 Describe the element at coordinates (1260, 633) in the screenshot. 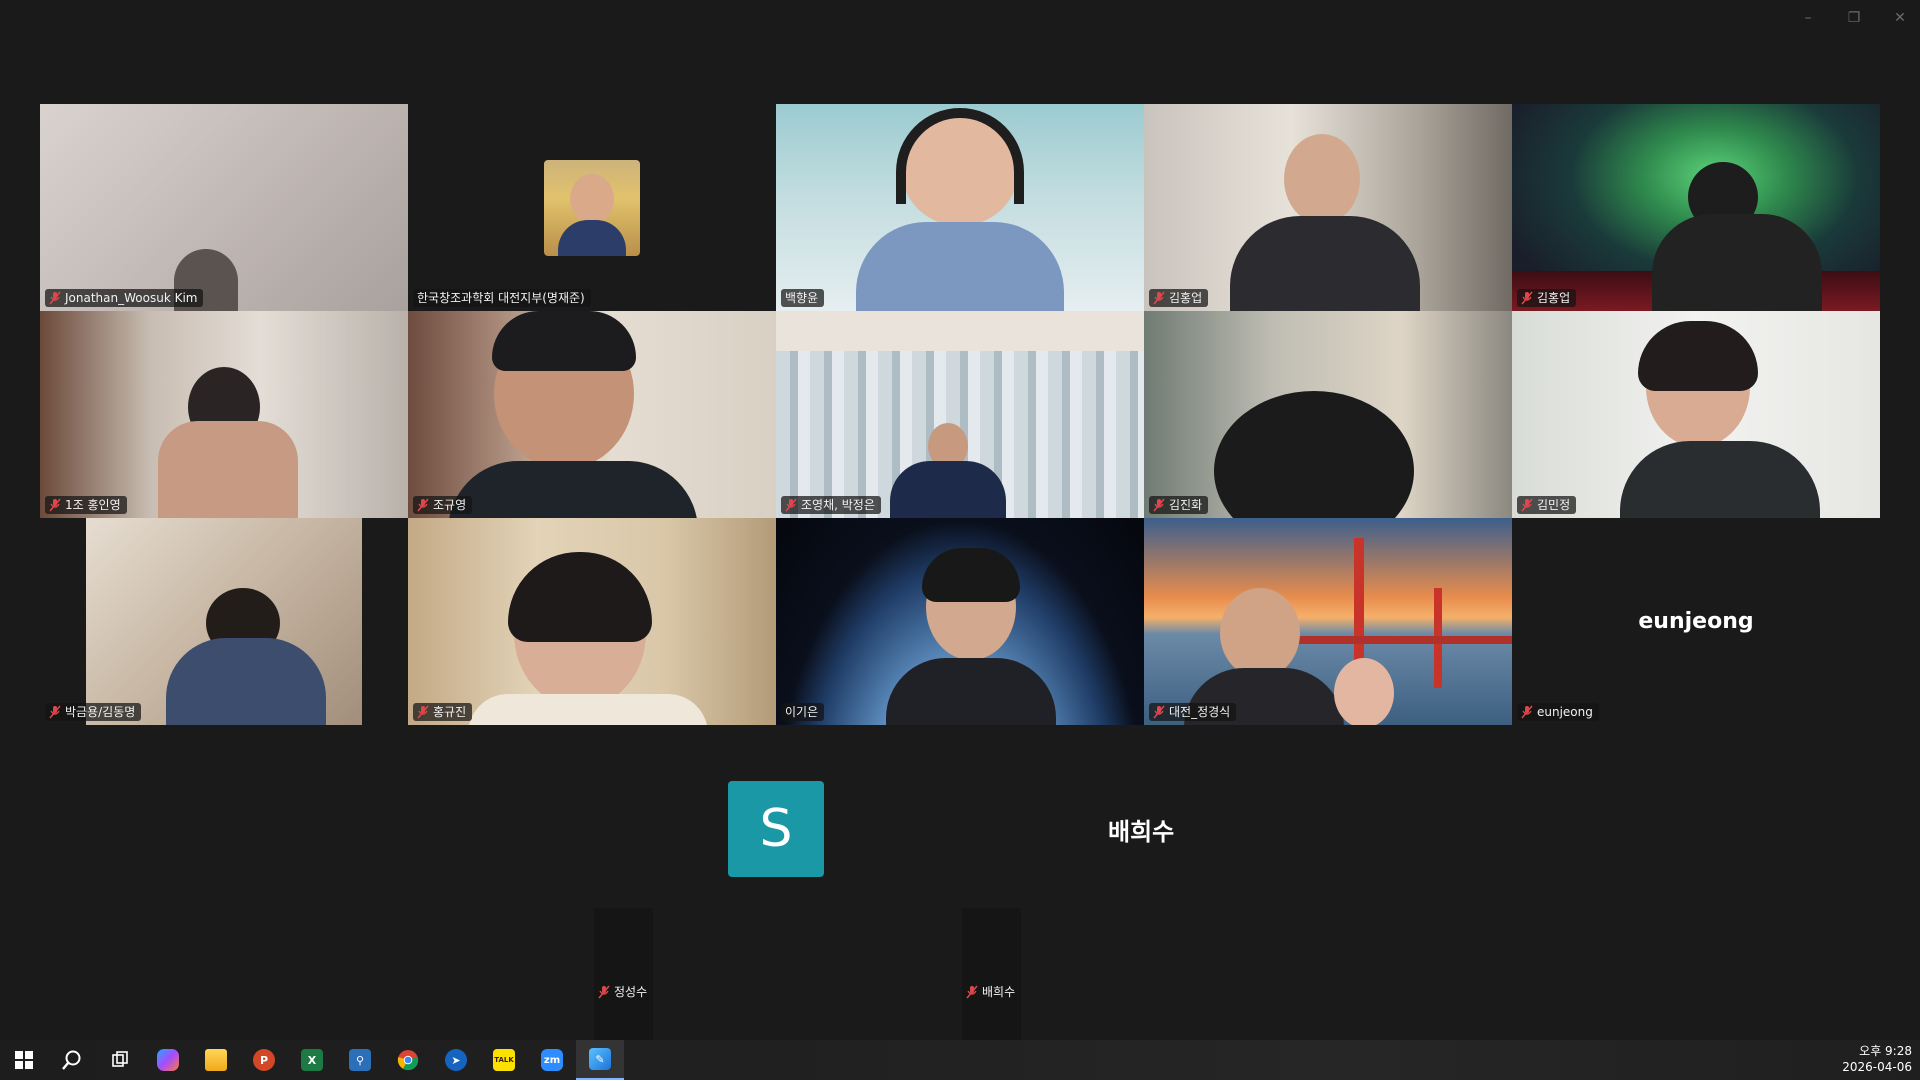

I see `participant-silhouette` at that location.